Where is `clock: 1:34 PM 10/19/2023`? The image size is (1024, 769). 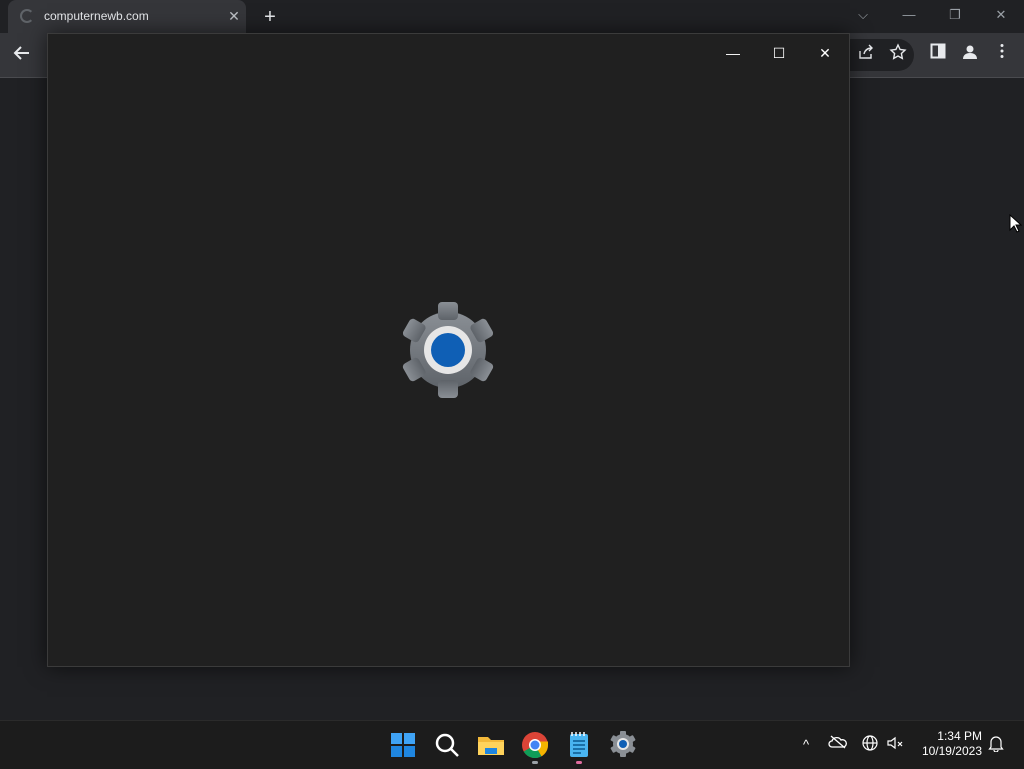
clock: 1:34 PM 10/19/2023 is located at coordinates (947, 744).